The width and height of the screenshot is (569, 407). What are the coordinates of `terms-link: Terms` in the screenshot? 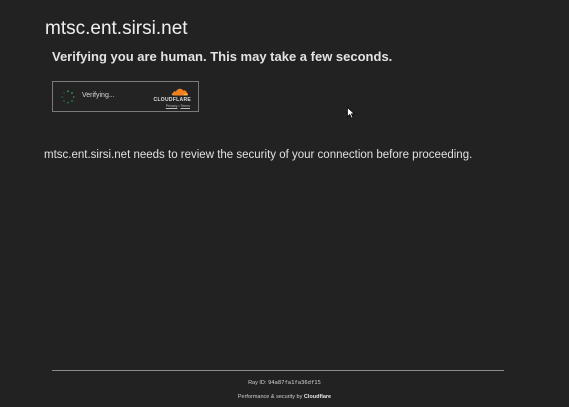 It's located at (185, 106).